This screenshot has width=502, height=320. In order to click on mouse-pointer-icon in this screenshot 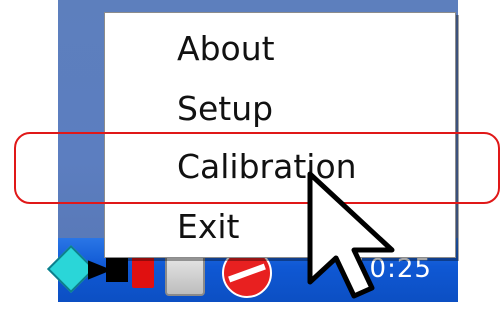, I will do `click(351, 235)`.